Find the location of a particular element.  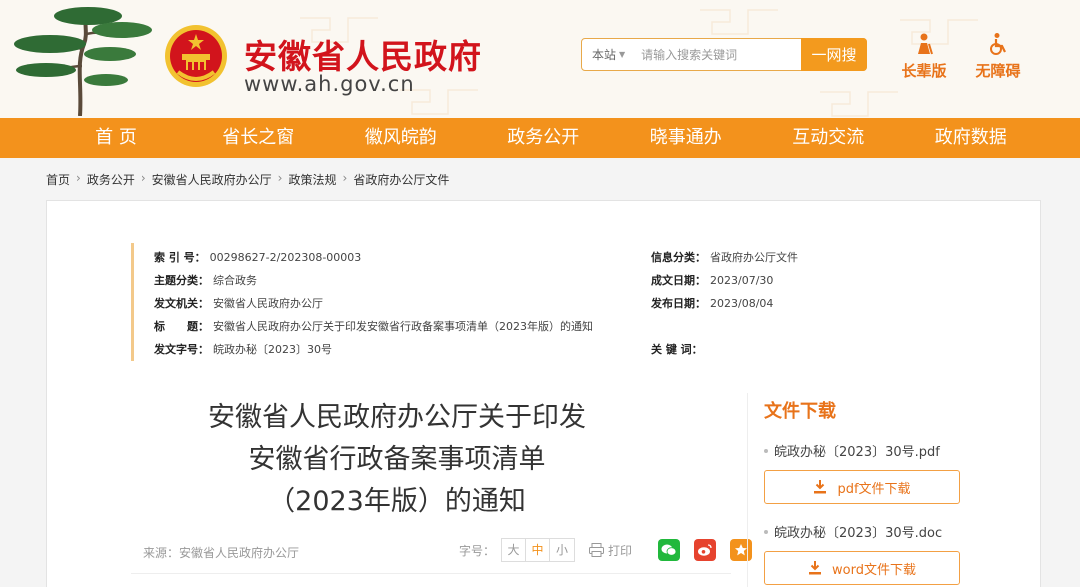

breadcrumb-home: 首页 is located at coordinates (58, 179).